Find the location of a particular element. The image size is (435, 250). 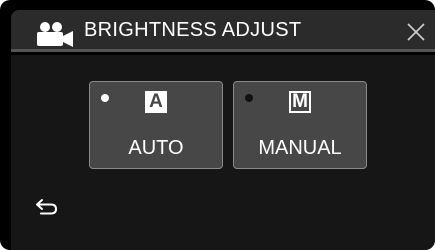

auto-label: AUTO is located at coordinates (156, 148).